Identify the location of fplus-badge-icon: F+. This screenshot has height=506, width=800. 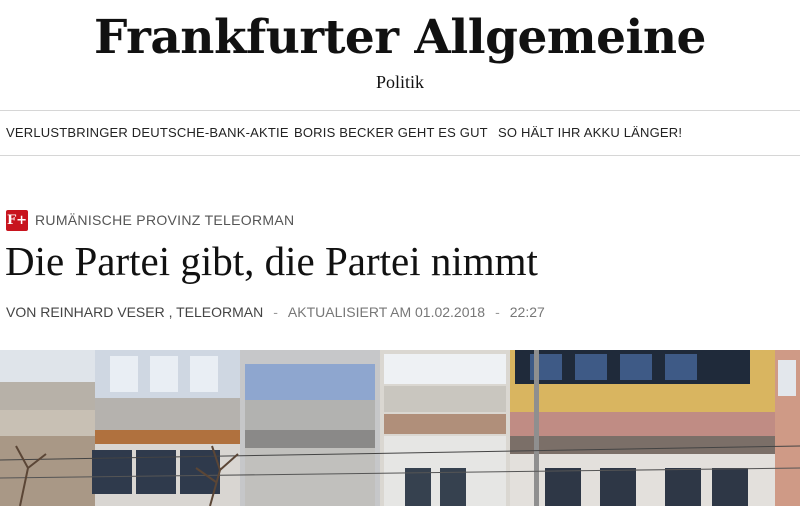
(17, 220).